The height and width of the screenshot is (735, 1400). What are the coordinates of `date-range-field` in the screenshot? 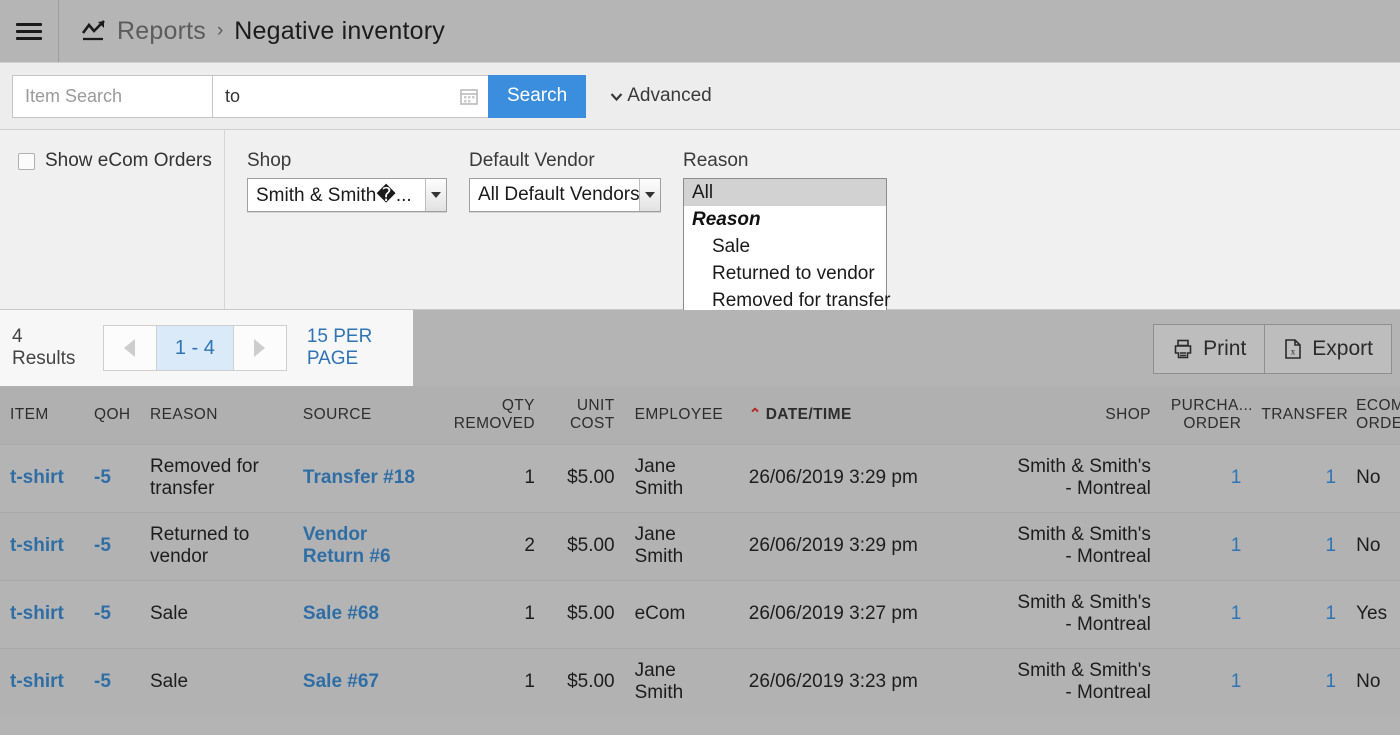 It's located at (350, 96).